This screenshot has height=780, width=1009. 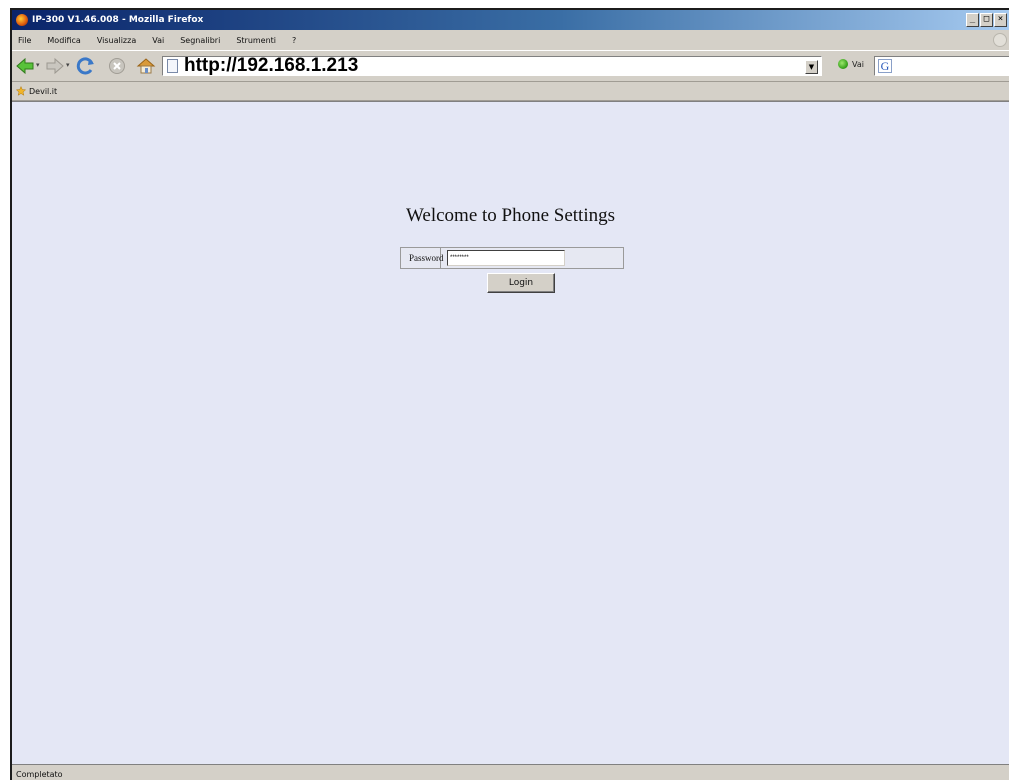 What do you see at coordinates (510, 20) in the screenshot?
I see `title-bar: IP-300 V1.46.008 - Mozilla Firefox _ □ ×` at bounding box center [510, 20].